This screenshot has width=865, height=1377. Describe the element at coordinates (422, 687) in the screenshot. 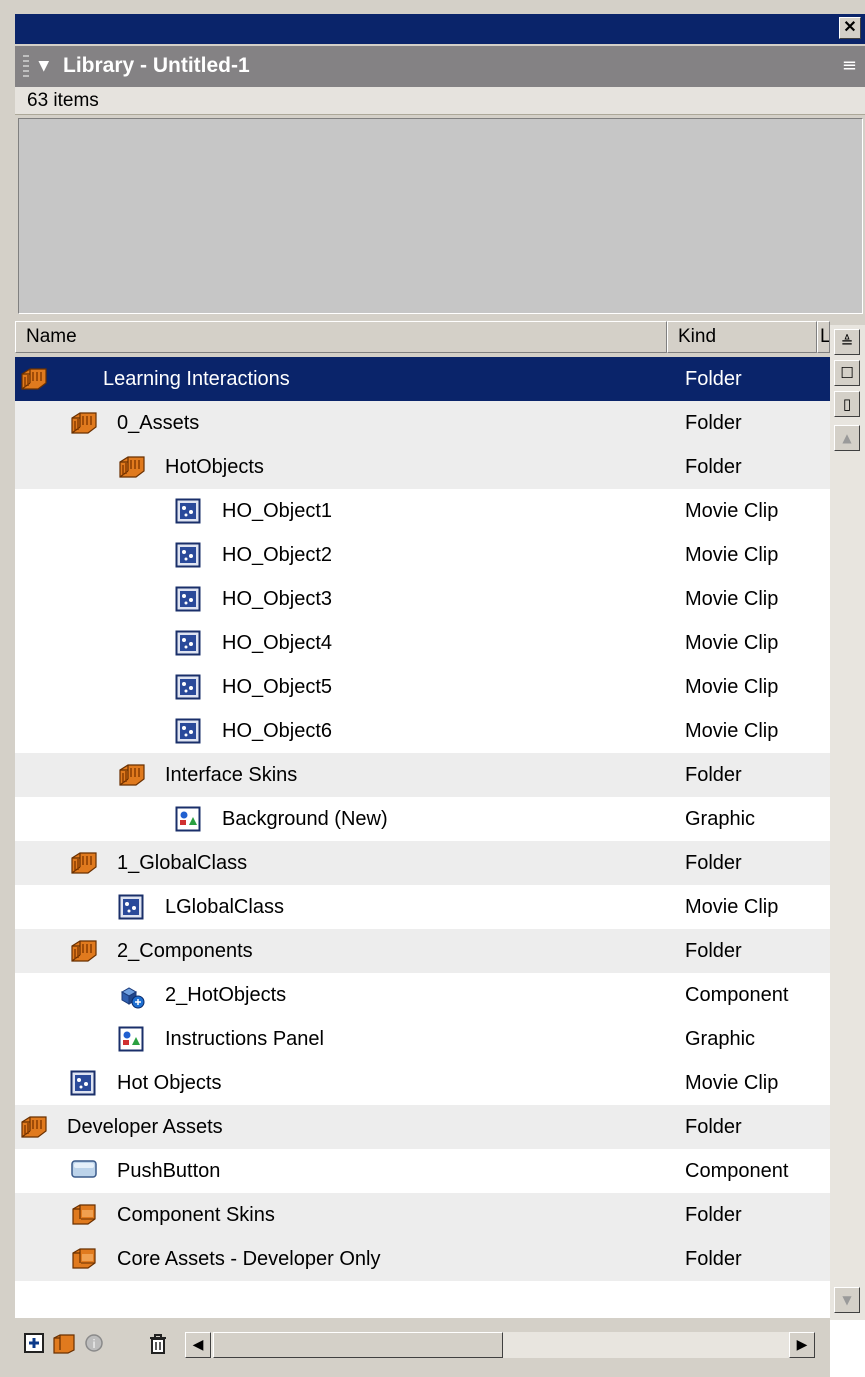

I see `list-row: HO_Object5 Movie Clip` at that location.